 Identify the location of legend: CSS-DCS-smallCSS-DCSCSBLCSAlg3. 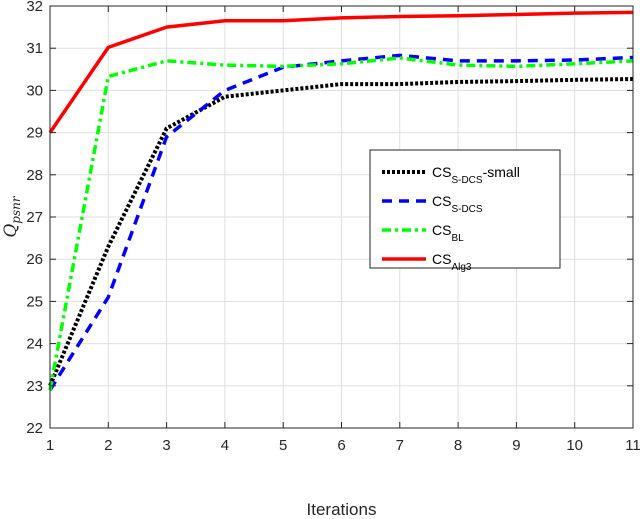
(465, 211).